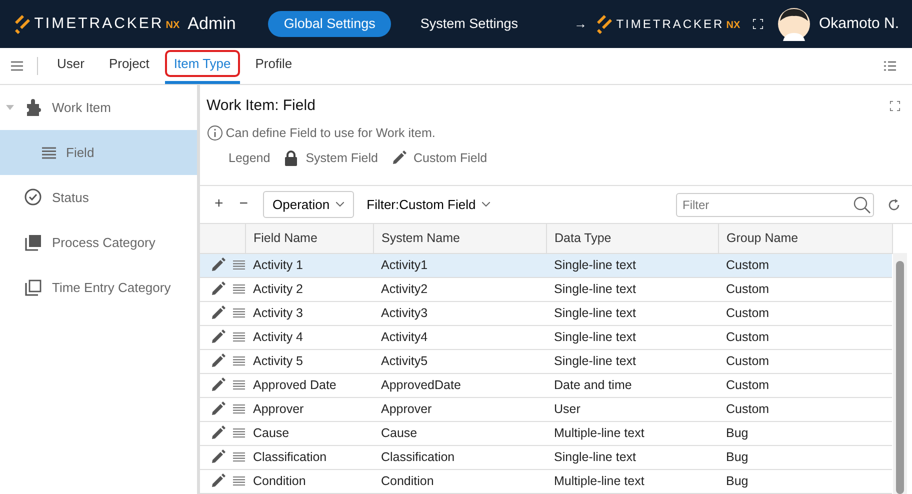  I want to click on sidebar-item: Status, so click(98, 197).